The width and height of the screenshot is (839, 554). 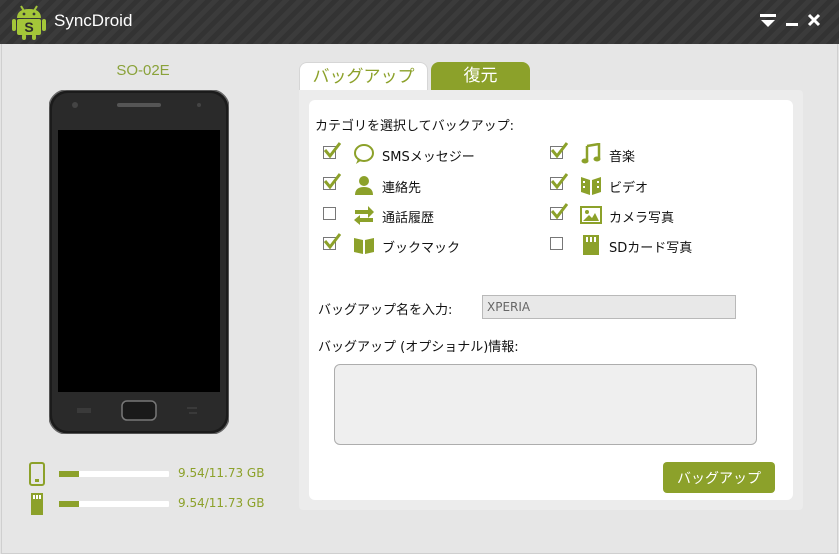 What do you see at coordinates (364, 215) in the screenshot?
I see `call-arrows-icon` at bounding box center [364, 215].